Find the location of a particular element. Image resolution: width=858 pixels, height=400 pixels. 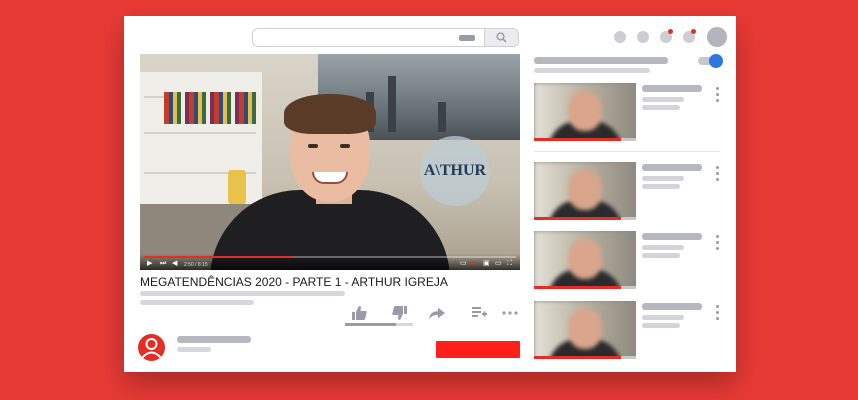

add-to-playlist-icon is located at coordinates (479, 312).